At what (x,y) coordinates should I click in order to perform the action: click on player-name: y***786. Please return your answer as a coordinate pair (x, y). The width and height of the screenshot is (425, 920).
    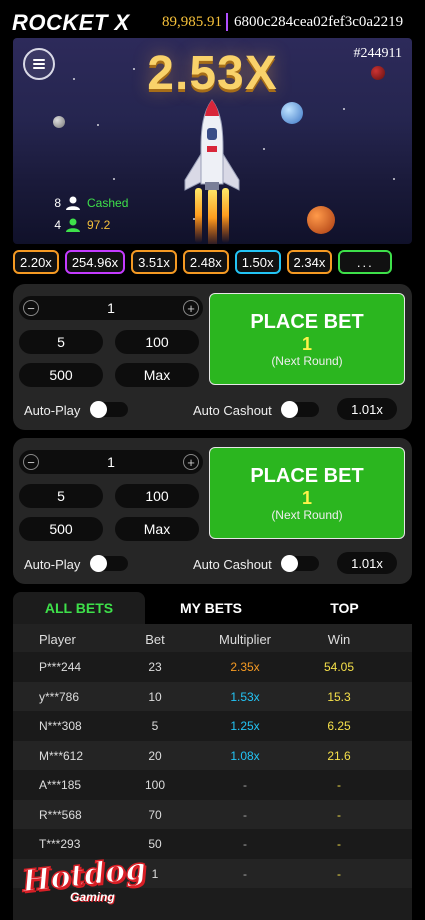
    Looking at the image, I should click on (59, 696).